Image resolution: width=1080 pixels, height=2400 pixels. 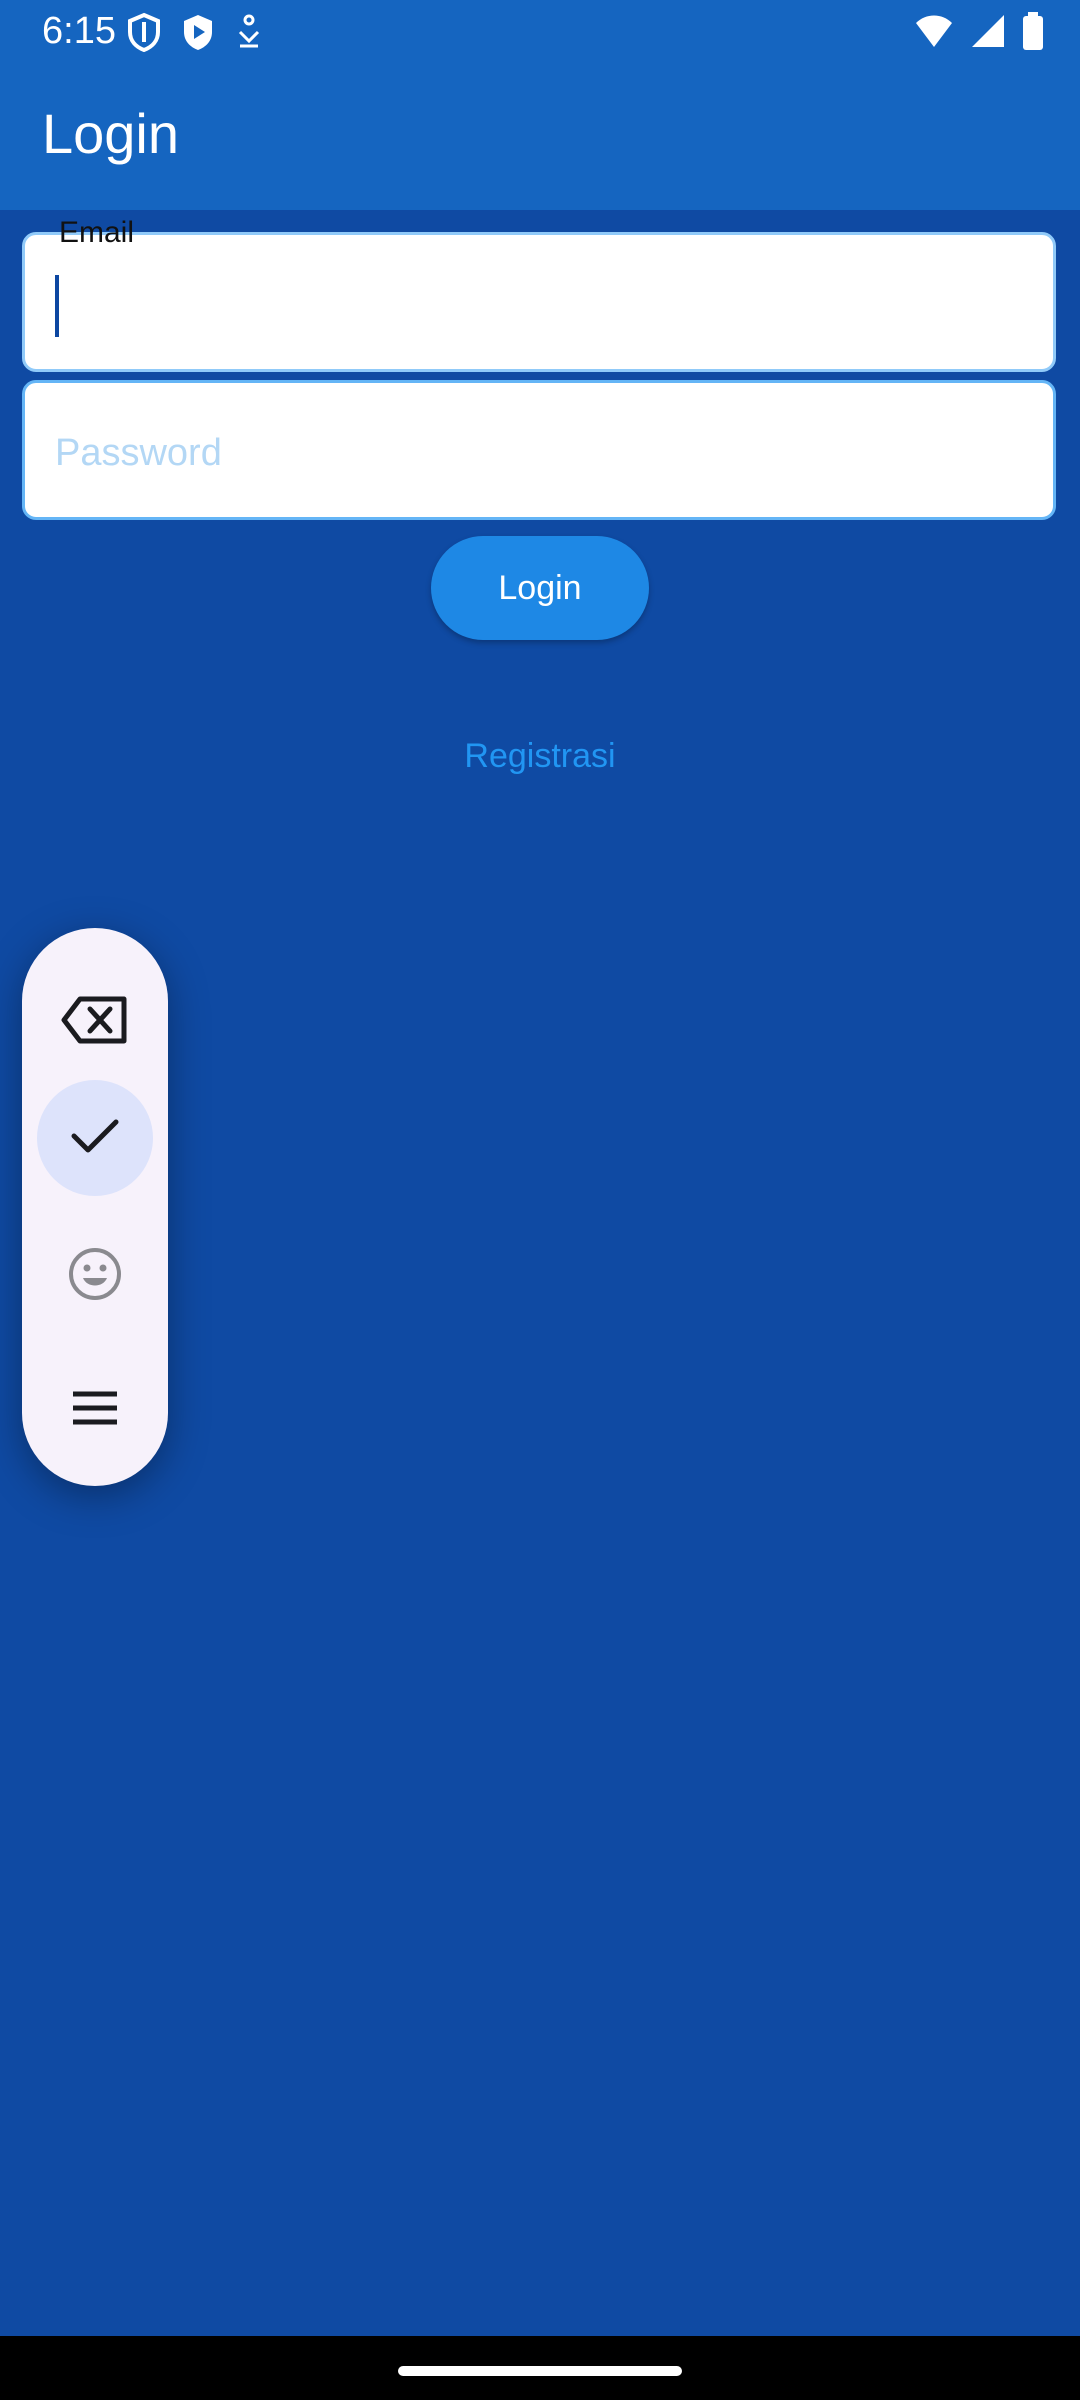 I want to click on navigation-bar, so click(x=540, y=2368).